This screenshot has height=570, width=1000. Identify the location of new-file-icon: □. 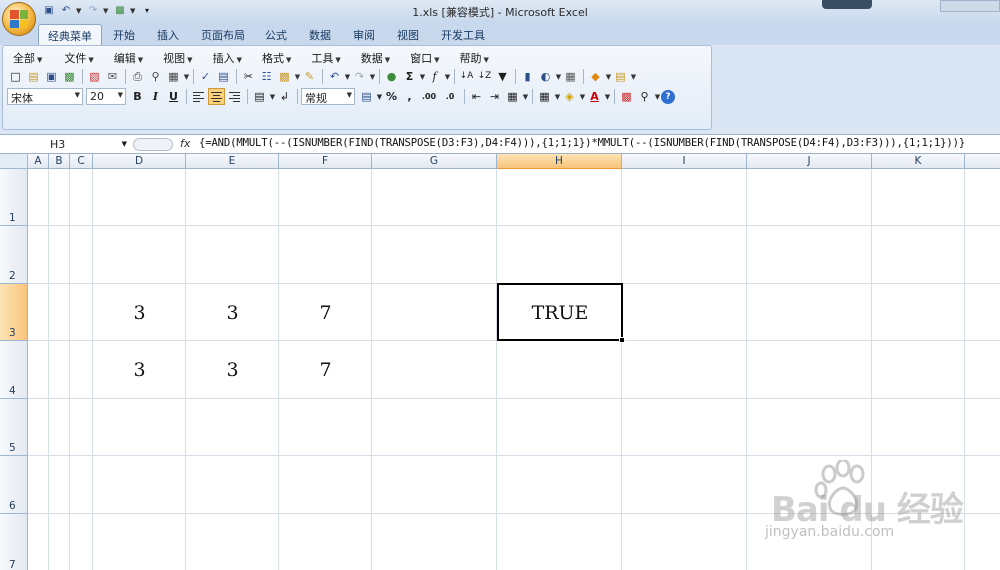
(15, 76).